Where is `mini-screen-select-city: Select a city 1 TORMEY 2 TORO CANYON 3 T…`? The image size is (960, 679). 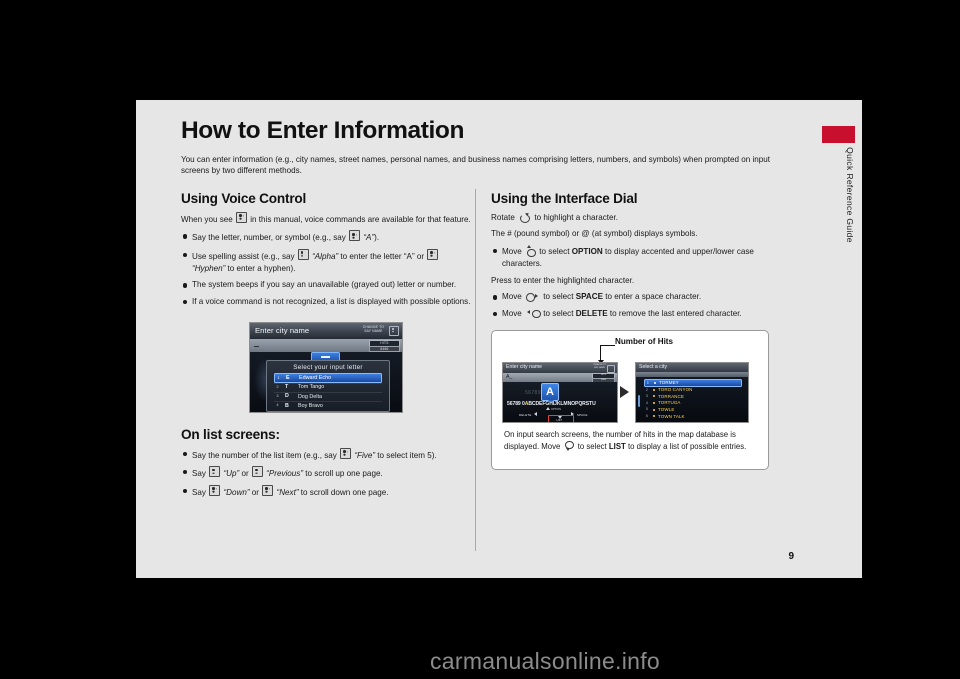
mini-screen-select-city: Select a city 1 TORMEY 2 TORO CANYON 3 T… is located at coordinates (692, 392).